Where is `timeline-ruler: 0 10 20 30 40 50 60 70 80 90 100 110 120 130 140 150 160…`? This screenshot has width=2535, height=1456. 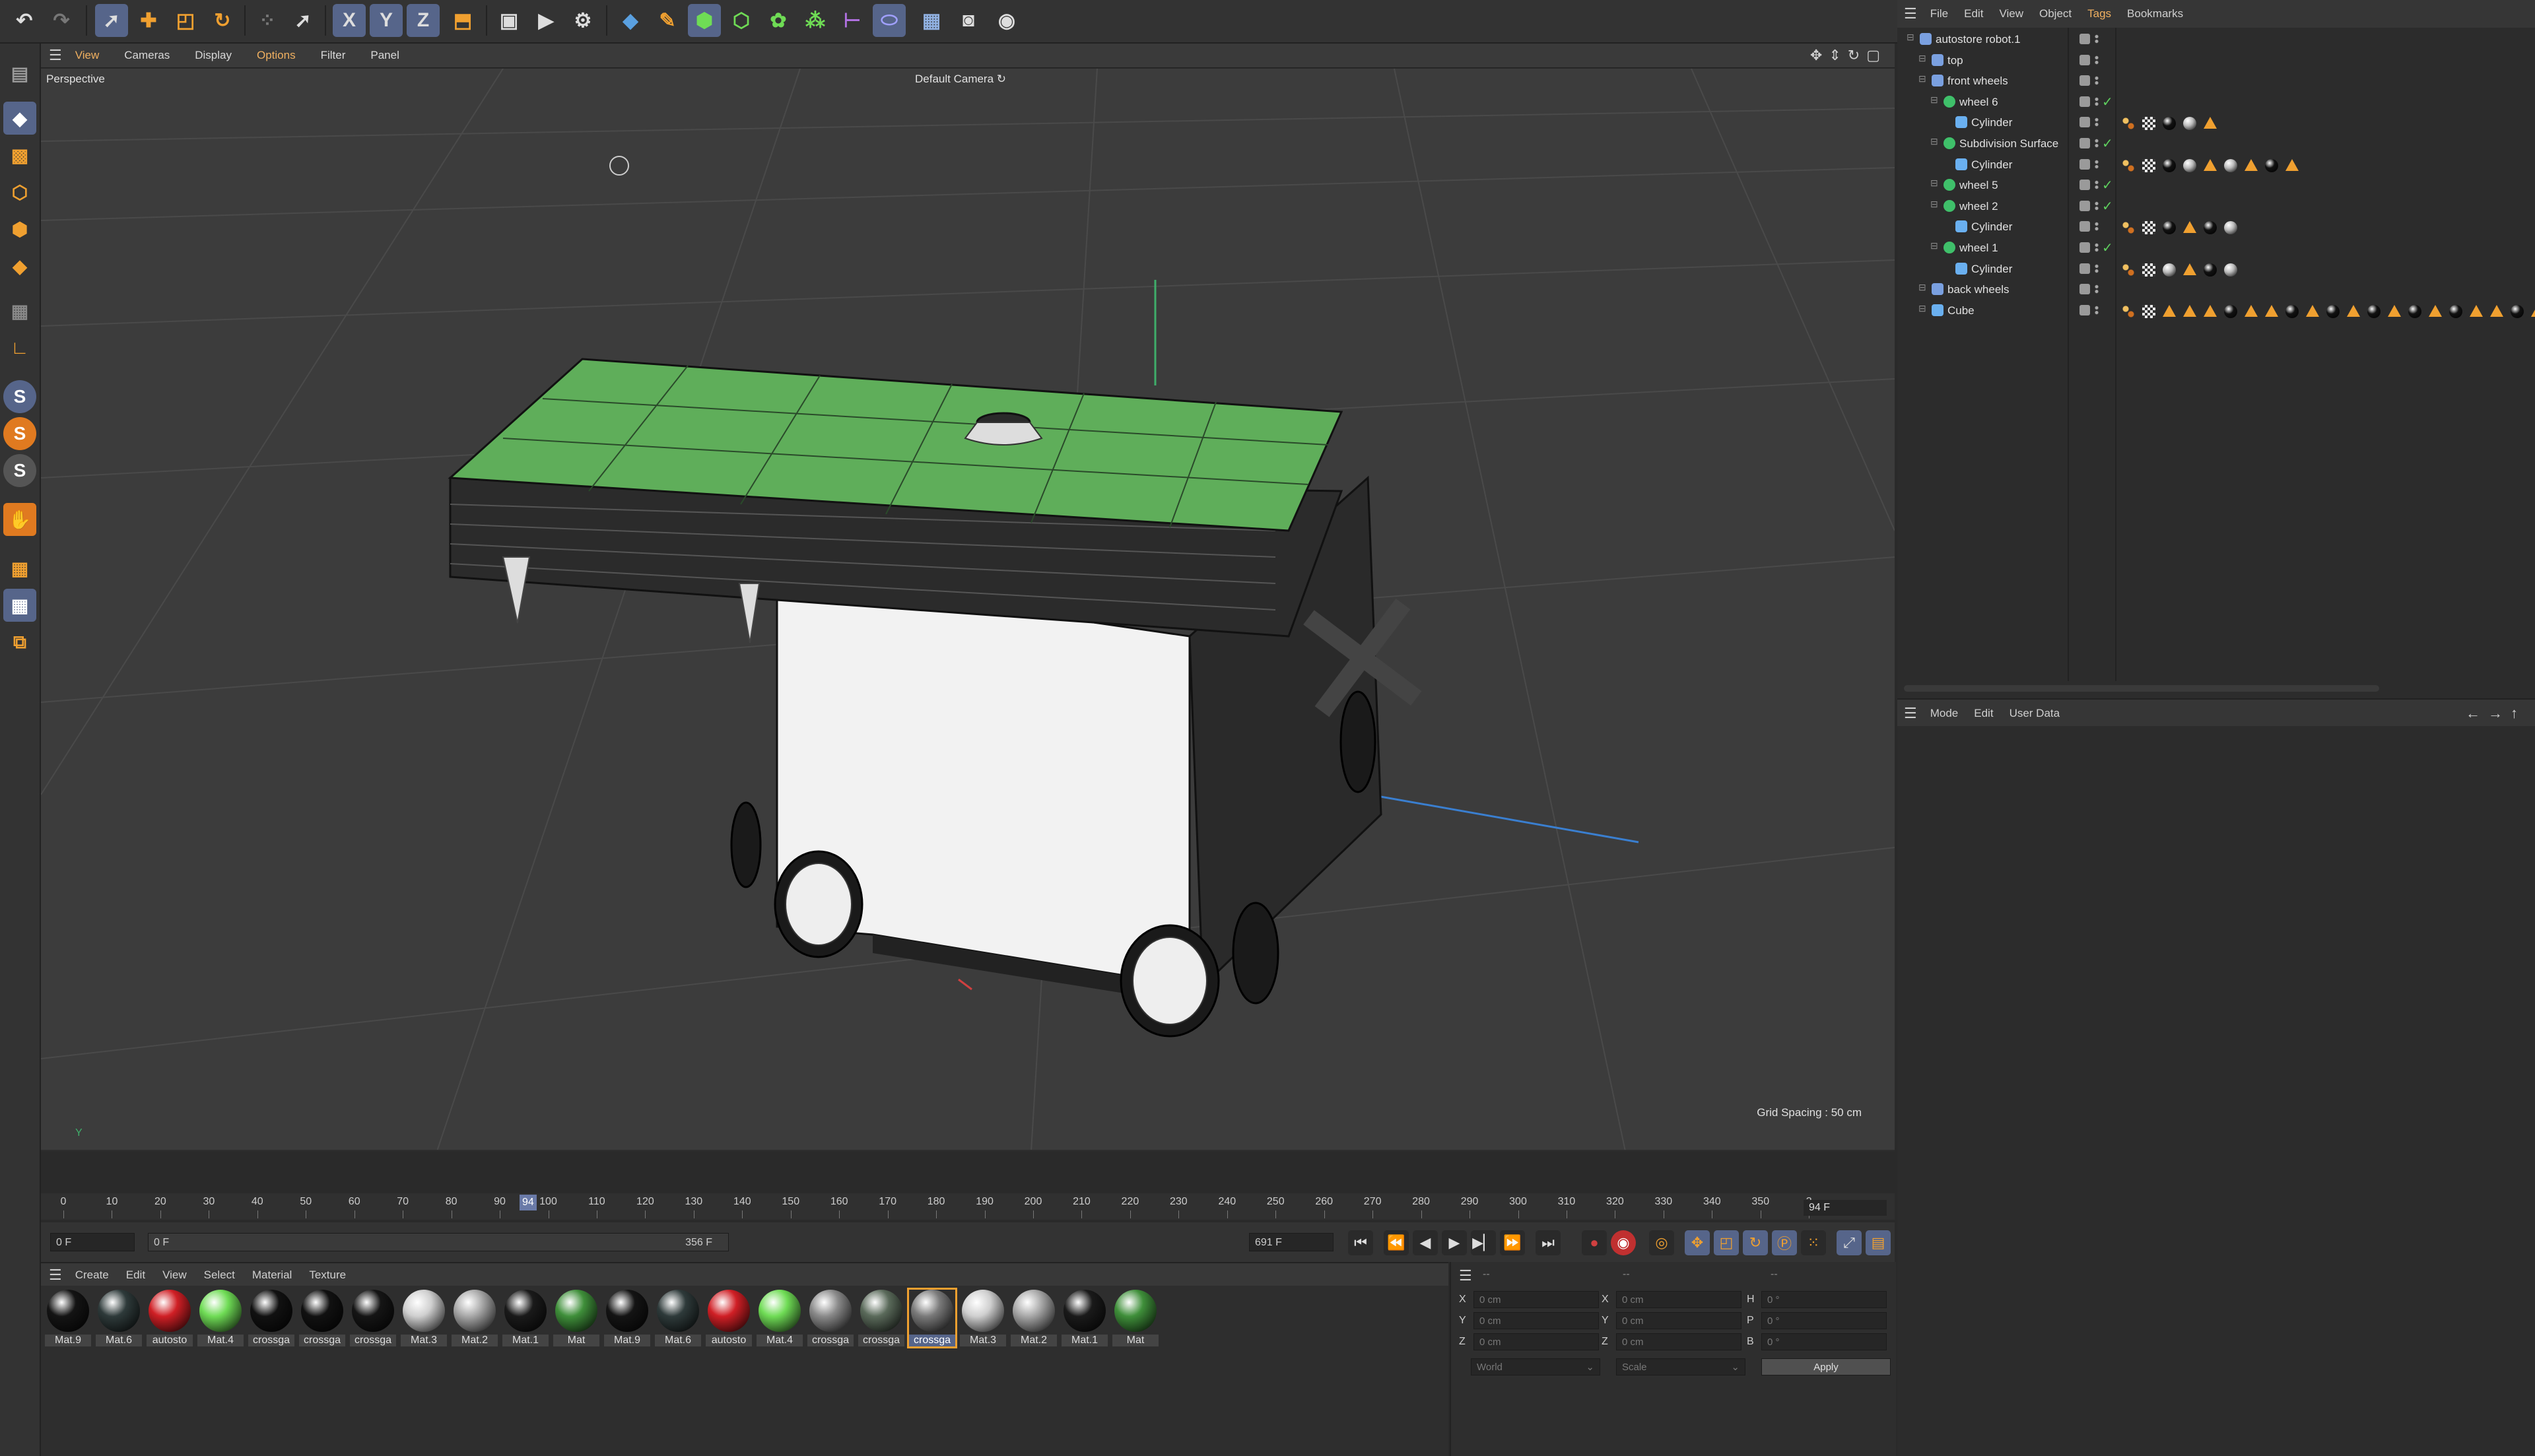 timeline-ruler: 0 10 20 30 40 50 60 70 80 90 100 110 120 130 140 150 160… is located at coordinates (968, 1206).